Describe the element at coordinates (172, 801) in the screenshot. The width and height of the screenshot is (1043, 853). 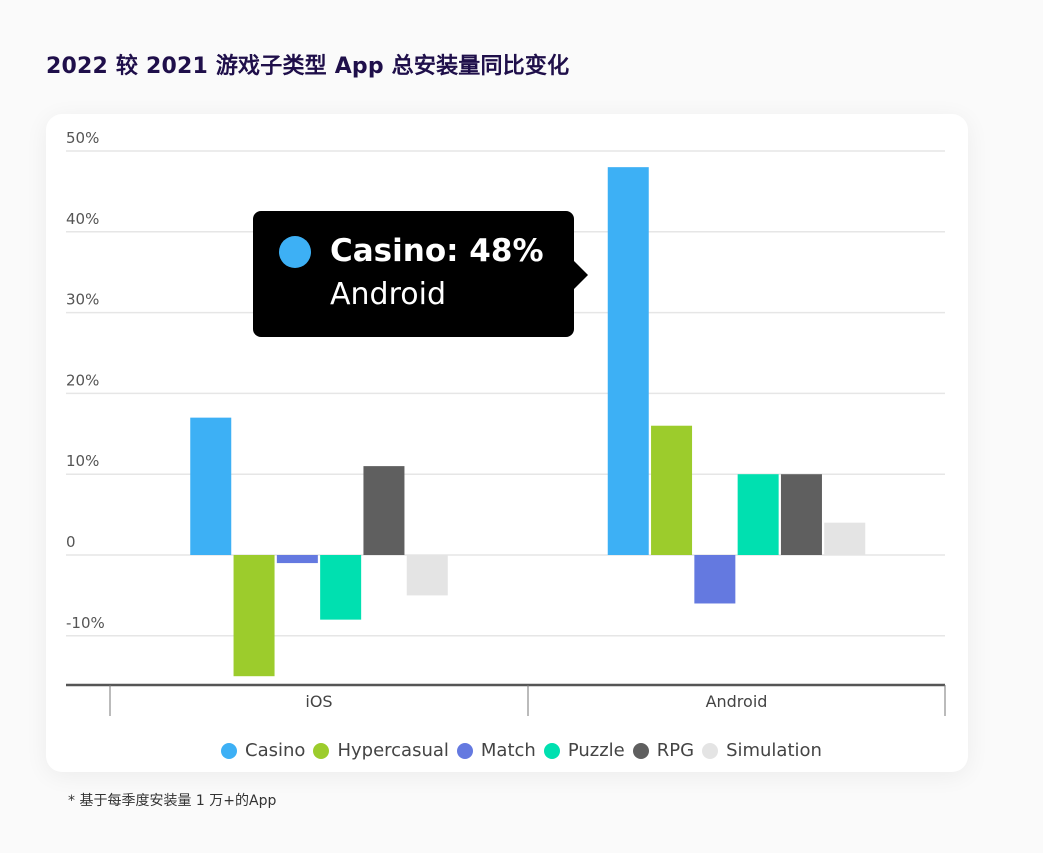
I see `footnote: * 基于每季度安装量 1 万+的App` at that location.